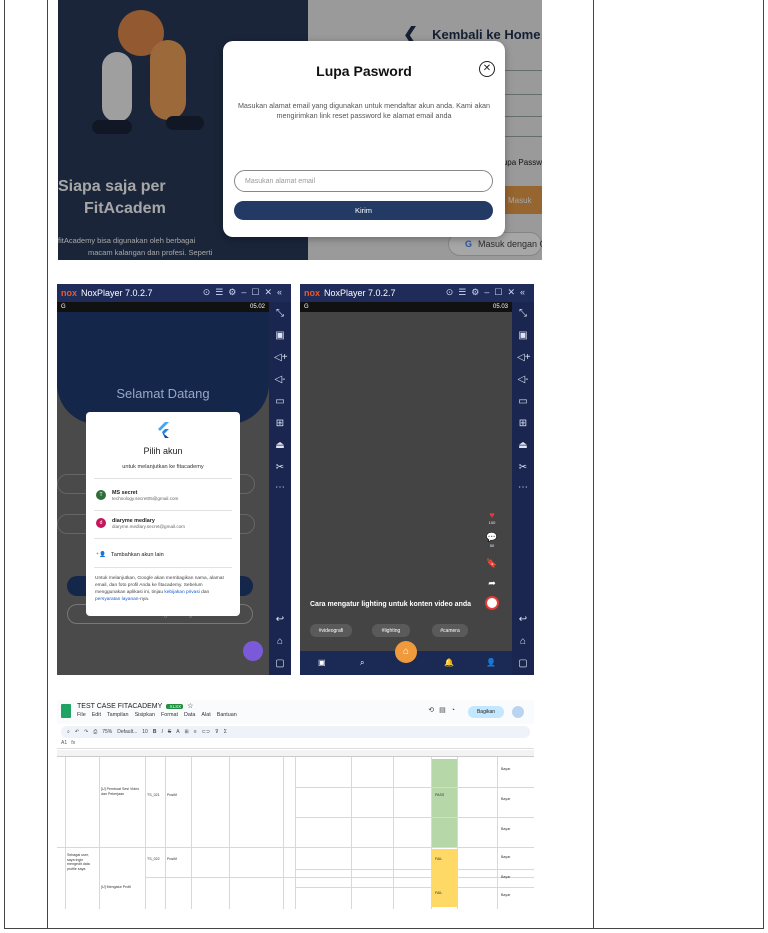 Image resolution: width=768 pixels, height=933 pixels. Describe the element at coordinates (225, 732) in the screenshot. I see `function-icon: Σ` at that location.